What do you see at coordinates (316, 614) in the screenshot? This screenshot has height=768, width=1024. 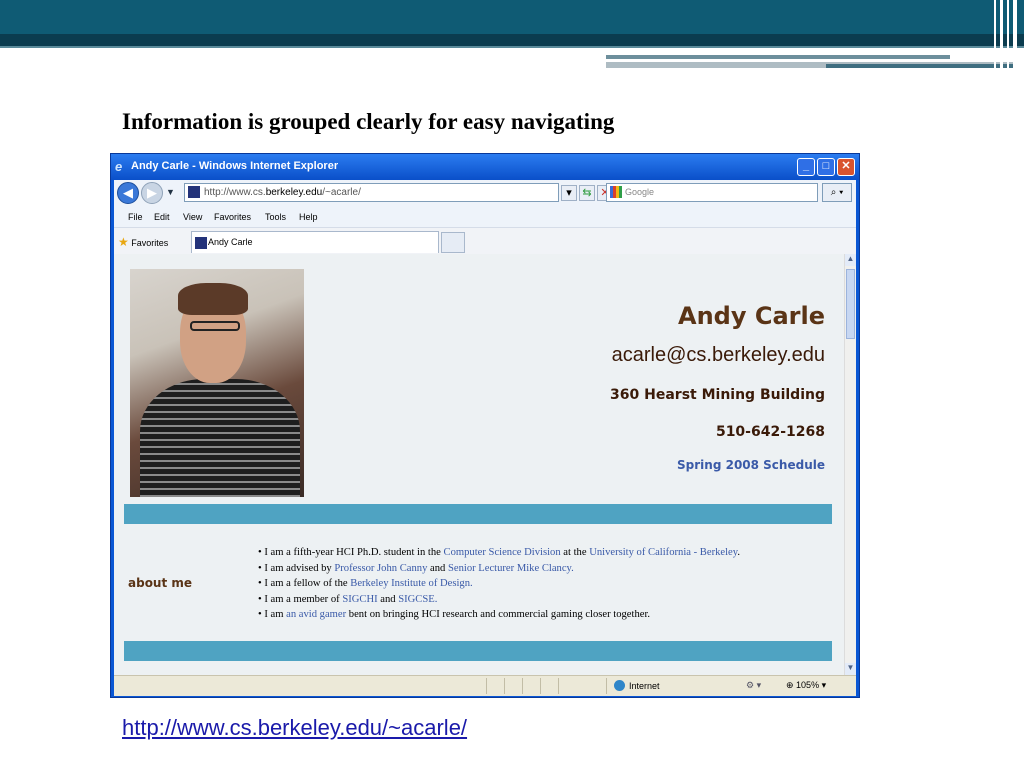 I see `avid-gamer-link: an avid gamer` at bounding box center [316, 614].